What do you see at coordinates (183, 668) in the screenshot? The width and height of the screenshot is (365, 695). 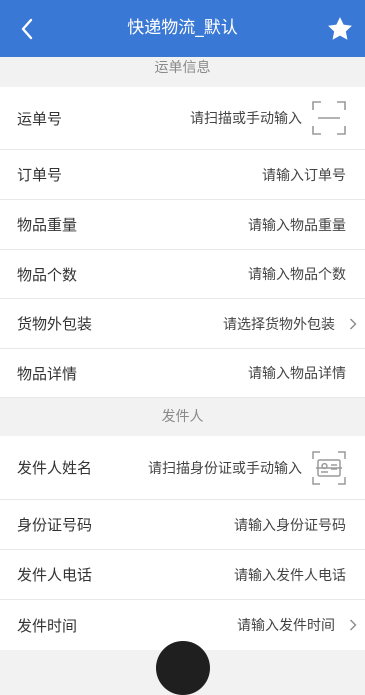 I see `floating-action-button` at bounding box center [183, 668].